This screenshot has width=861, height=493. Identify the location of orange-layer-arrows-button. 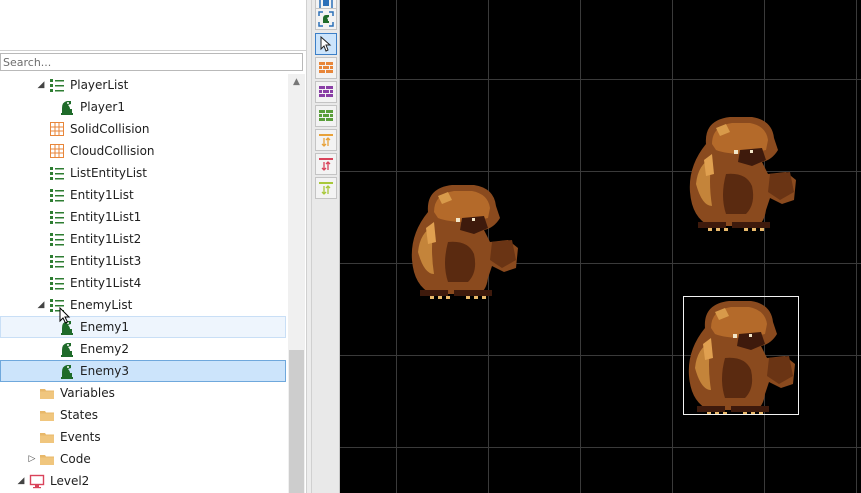
(326, 140).